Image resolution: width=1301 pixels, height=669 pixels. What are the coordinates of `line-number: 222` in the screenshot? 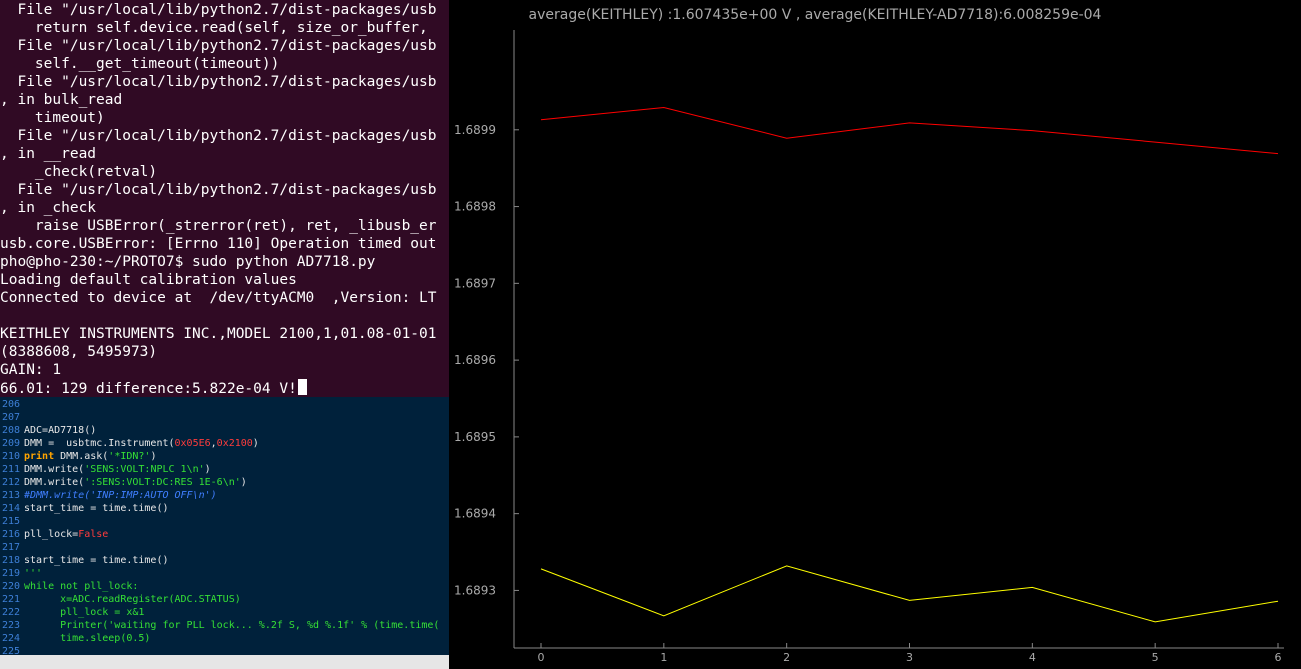 It's located at (10, 612).